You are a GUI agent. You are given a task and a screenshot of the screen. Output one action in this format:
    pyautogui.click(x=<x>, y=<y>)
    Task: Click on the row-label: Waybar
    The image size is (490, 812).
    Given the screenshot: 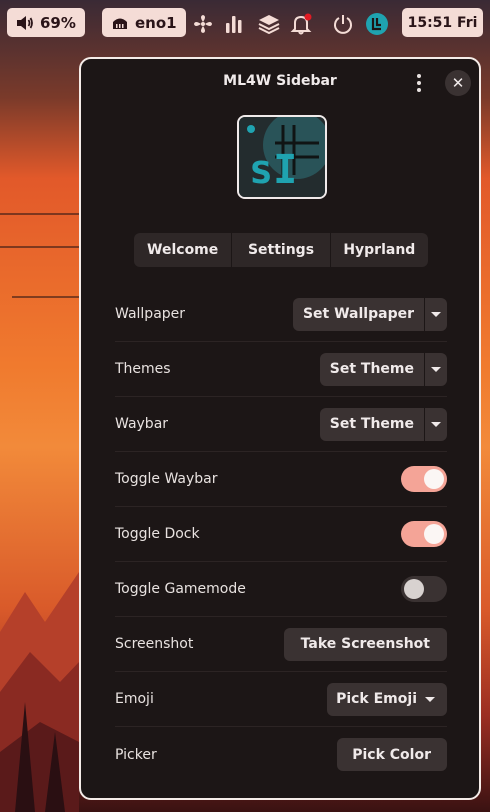 What is the action you would take?
    pyautogui.click(x=142, y=424)
    